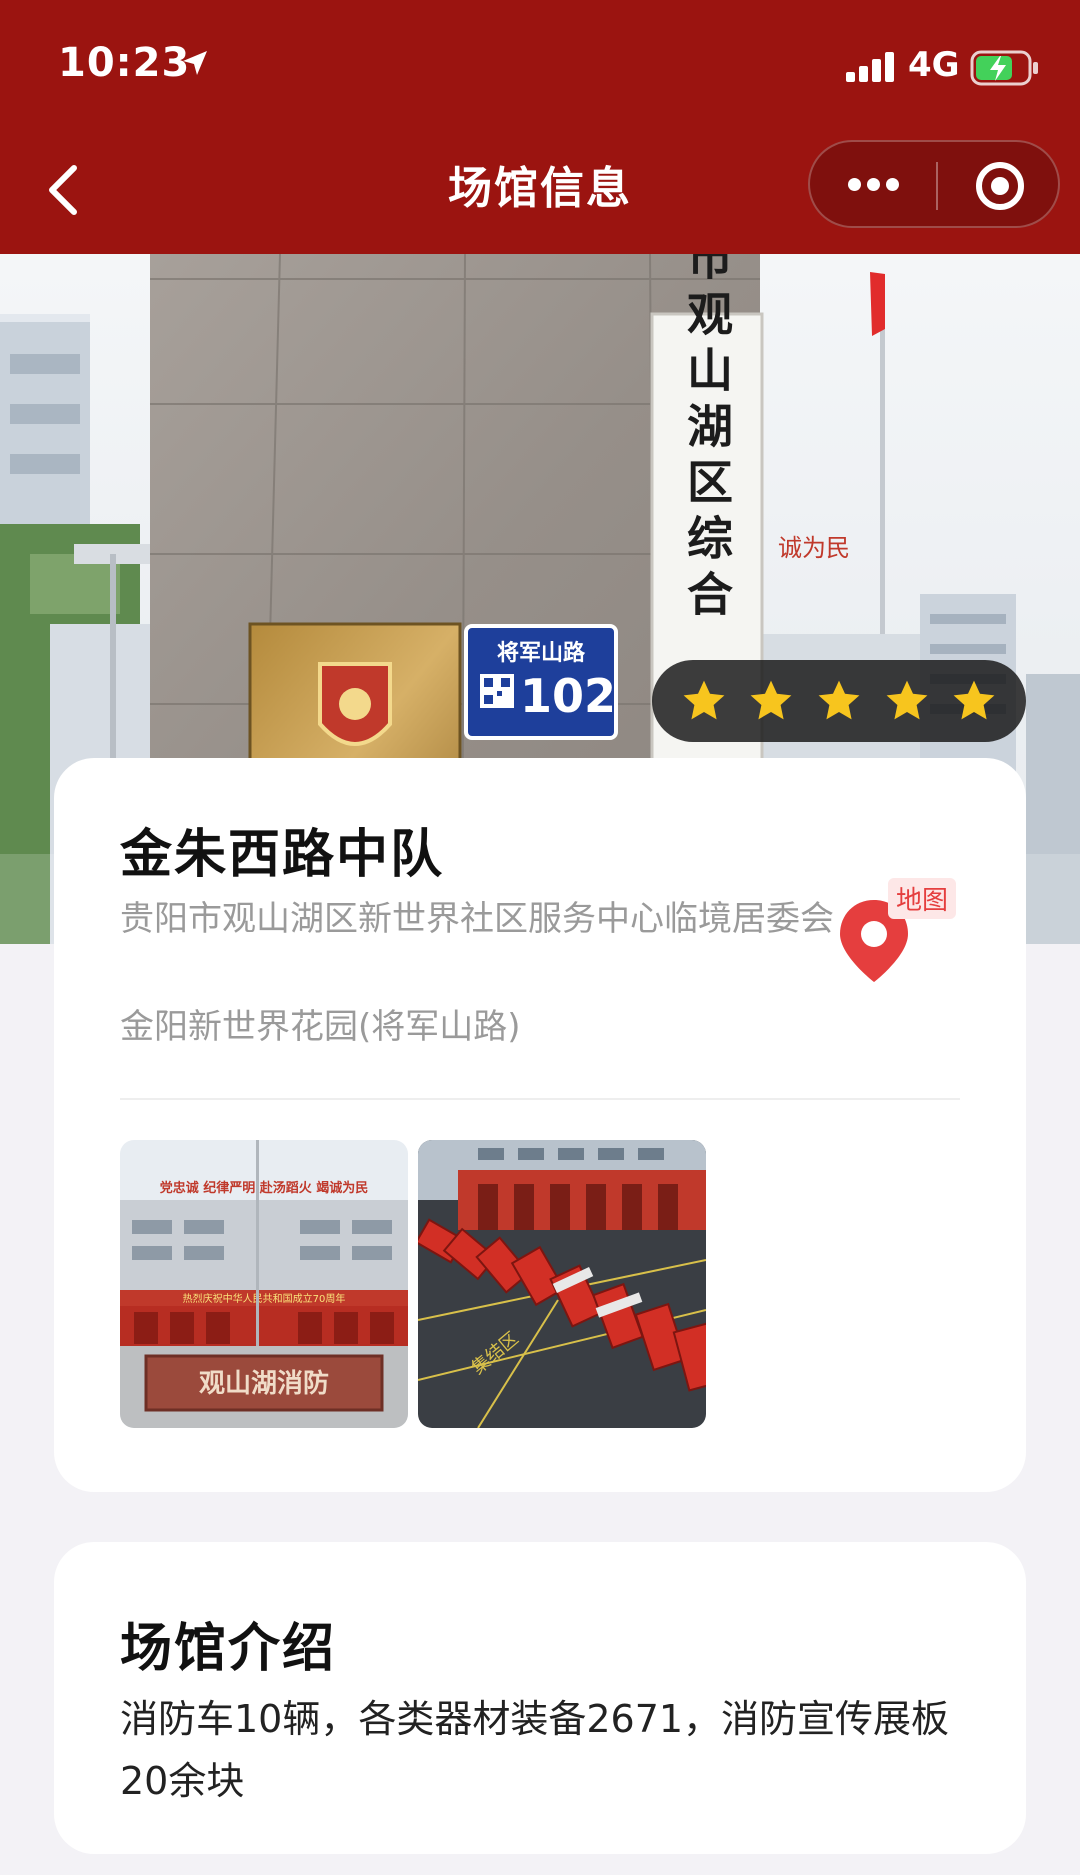 The image size is (1080, 1875). I want to click on intro-text: 消防车10辆，各类器材装备2671，消防宣传展板20余块, so click(535, 1750).